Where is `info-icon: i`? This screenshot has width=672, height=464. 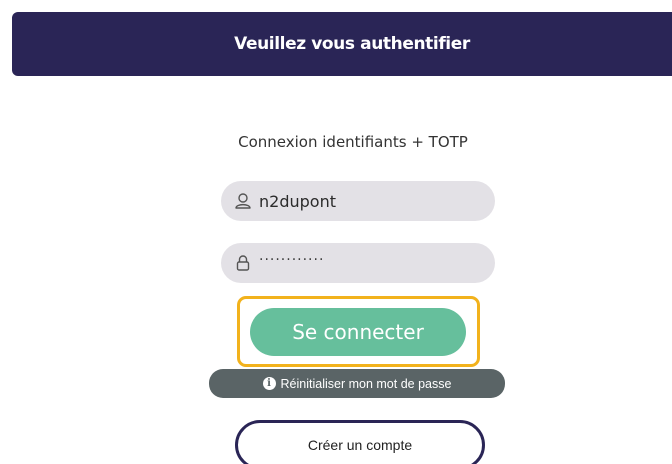
info-icon: i is located at coordinates (269, 383).